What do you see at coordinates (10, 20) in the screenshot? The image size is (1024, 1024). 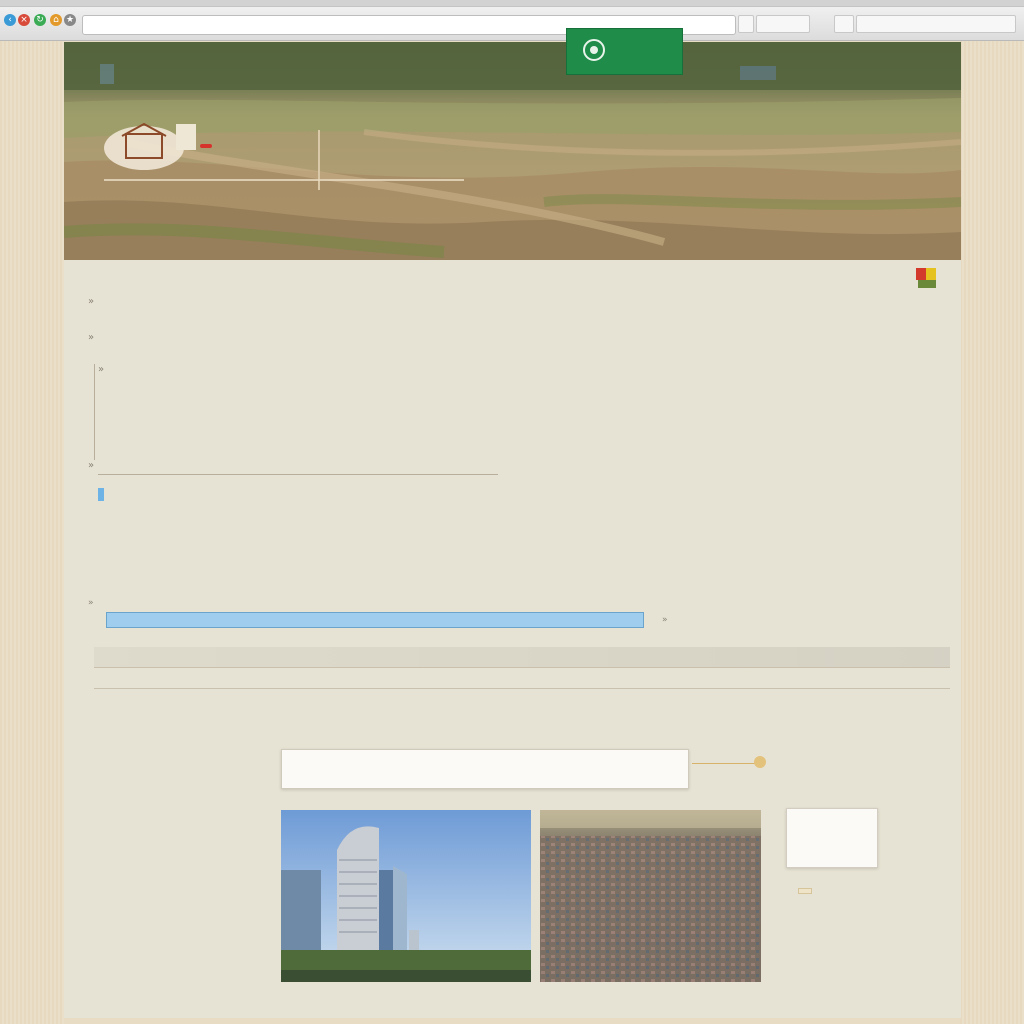 I see `back-icon: ‹` at bounding box center [10, 20].